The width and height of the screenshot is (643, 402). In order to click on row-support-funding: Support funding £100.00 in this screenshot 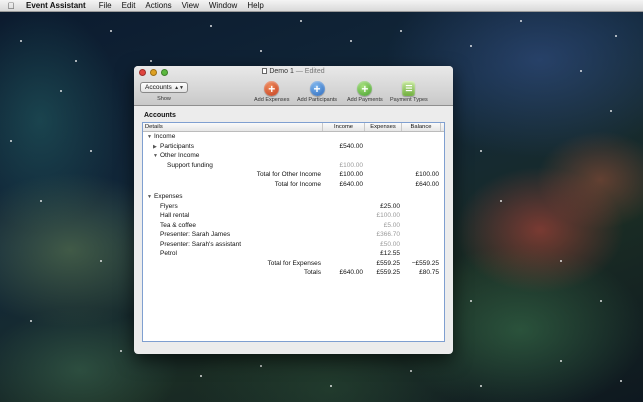, I will do `click(293, 166)`.